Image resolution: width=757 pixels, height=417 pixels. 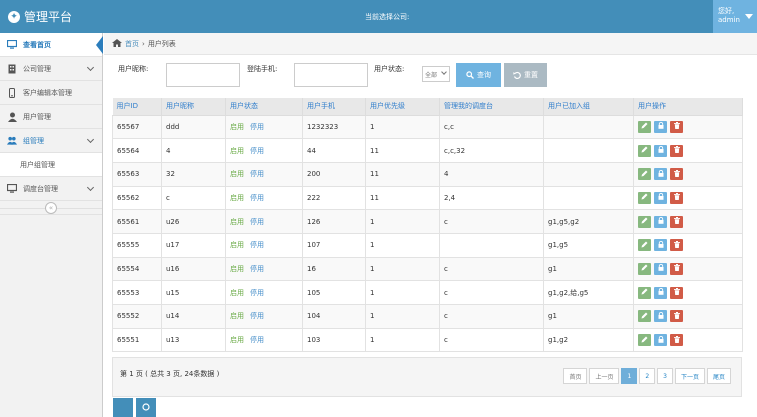 I want to click on page-button-3: 3, so click(x=665, y=376).